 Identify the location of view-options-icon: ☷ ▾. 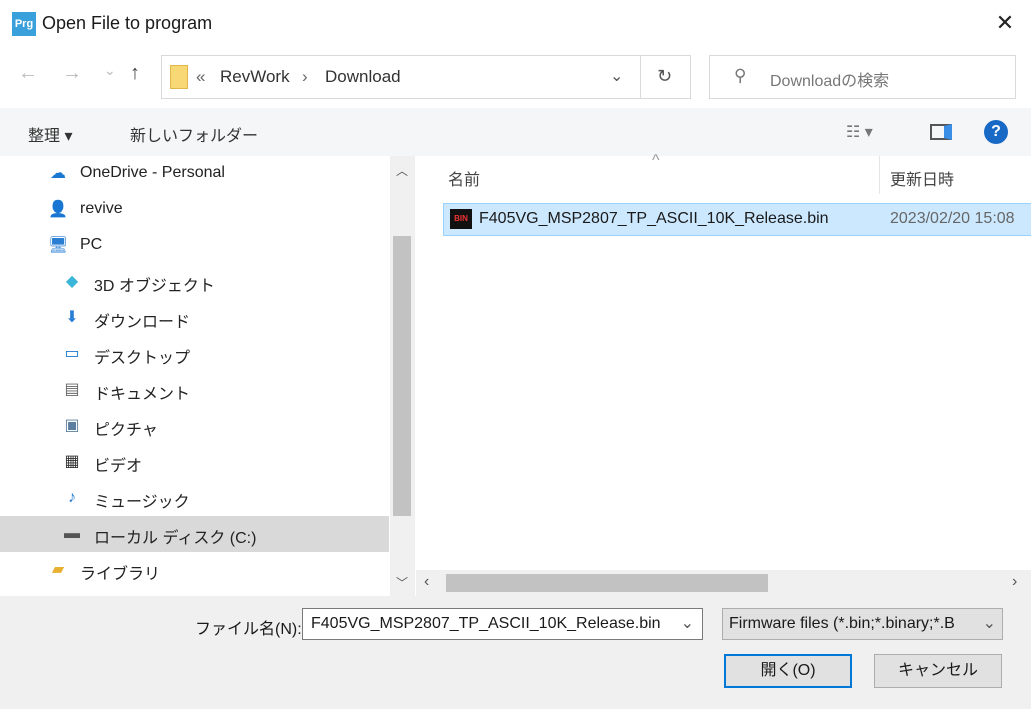
(859, 132).